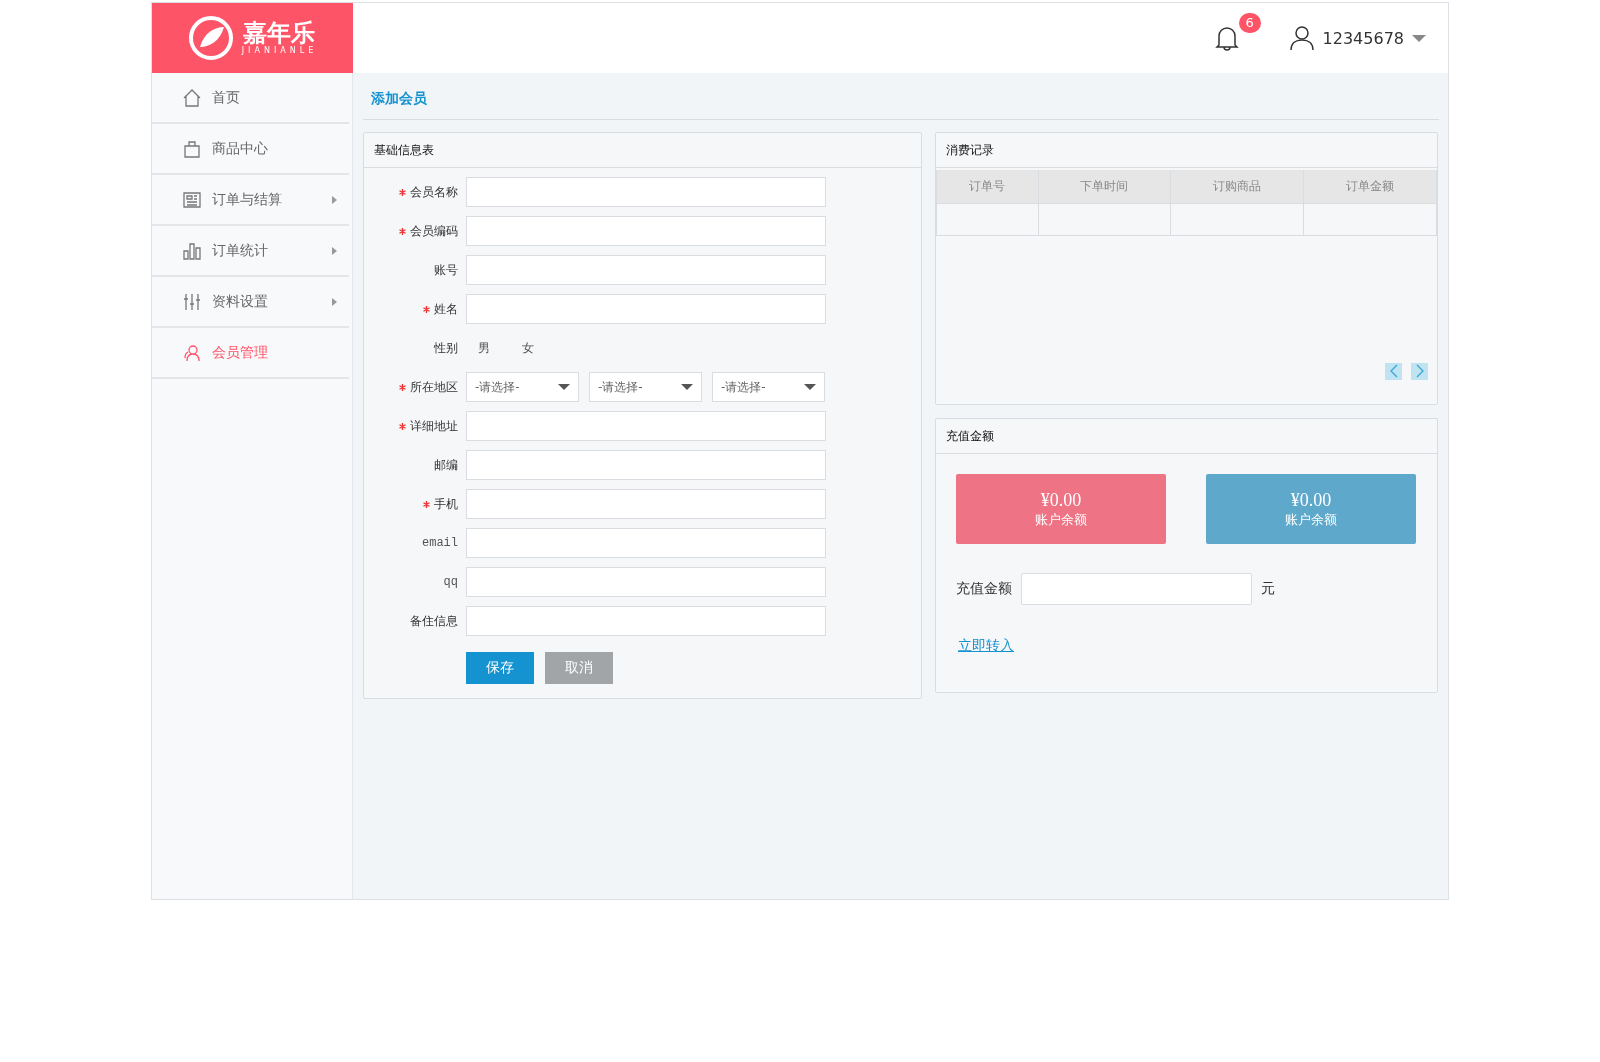 This screenshot has width=1600, height=1062. I want to click on sliders-icon, so click(192, 301).